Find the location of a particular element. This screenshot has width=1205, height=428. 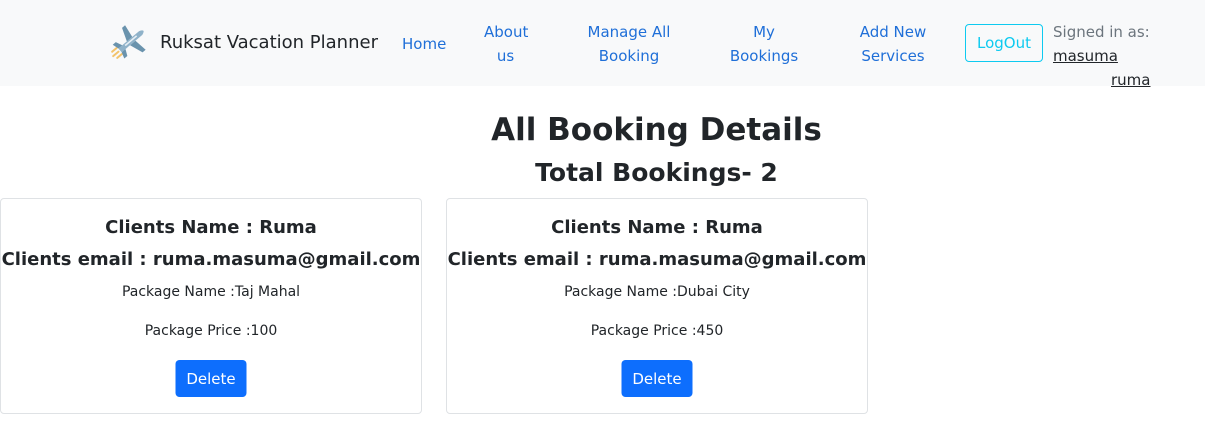

nav-link-home: Home is located at coordinates (424, 44).